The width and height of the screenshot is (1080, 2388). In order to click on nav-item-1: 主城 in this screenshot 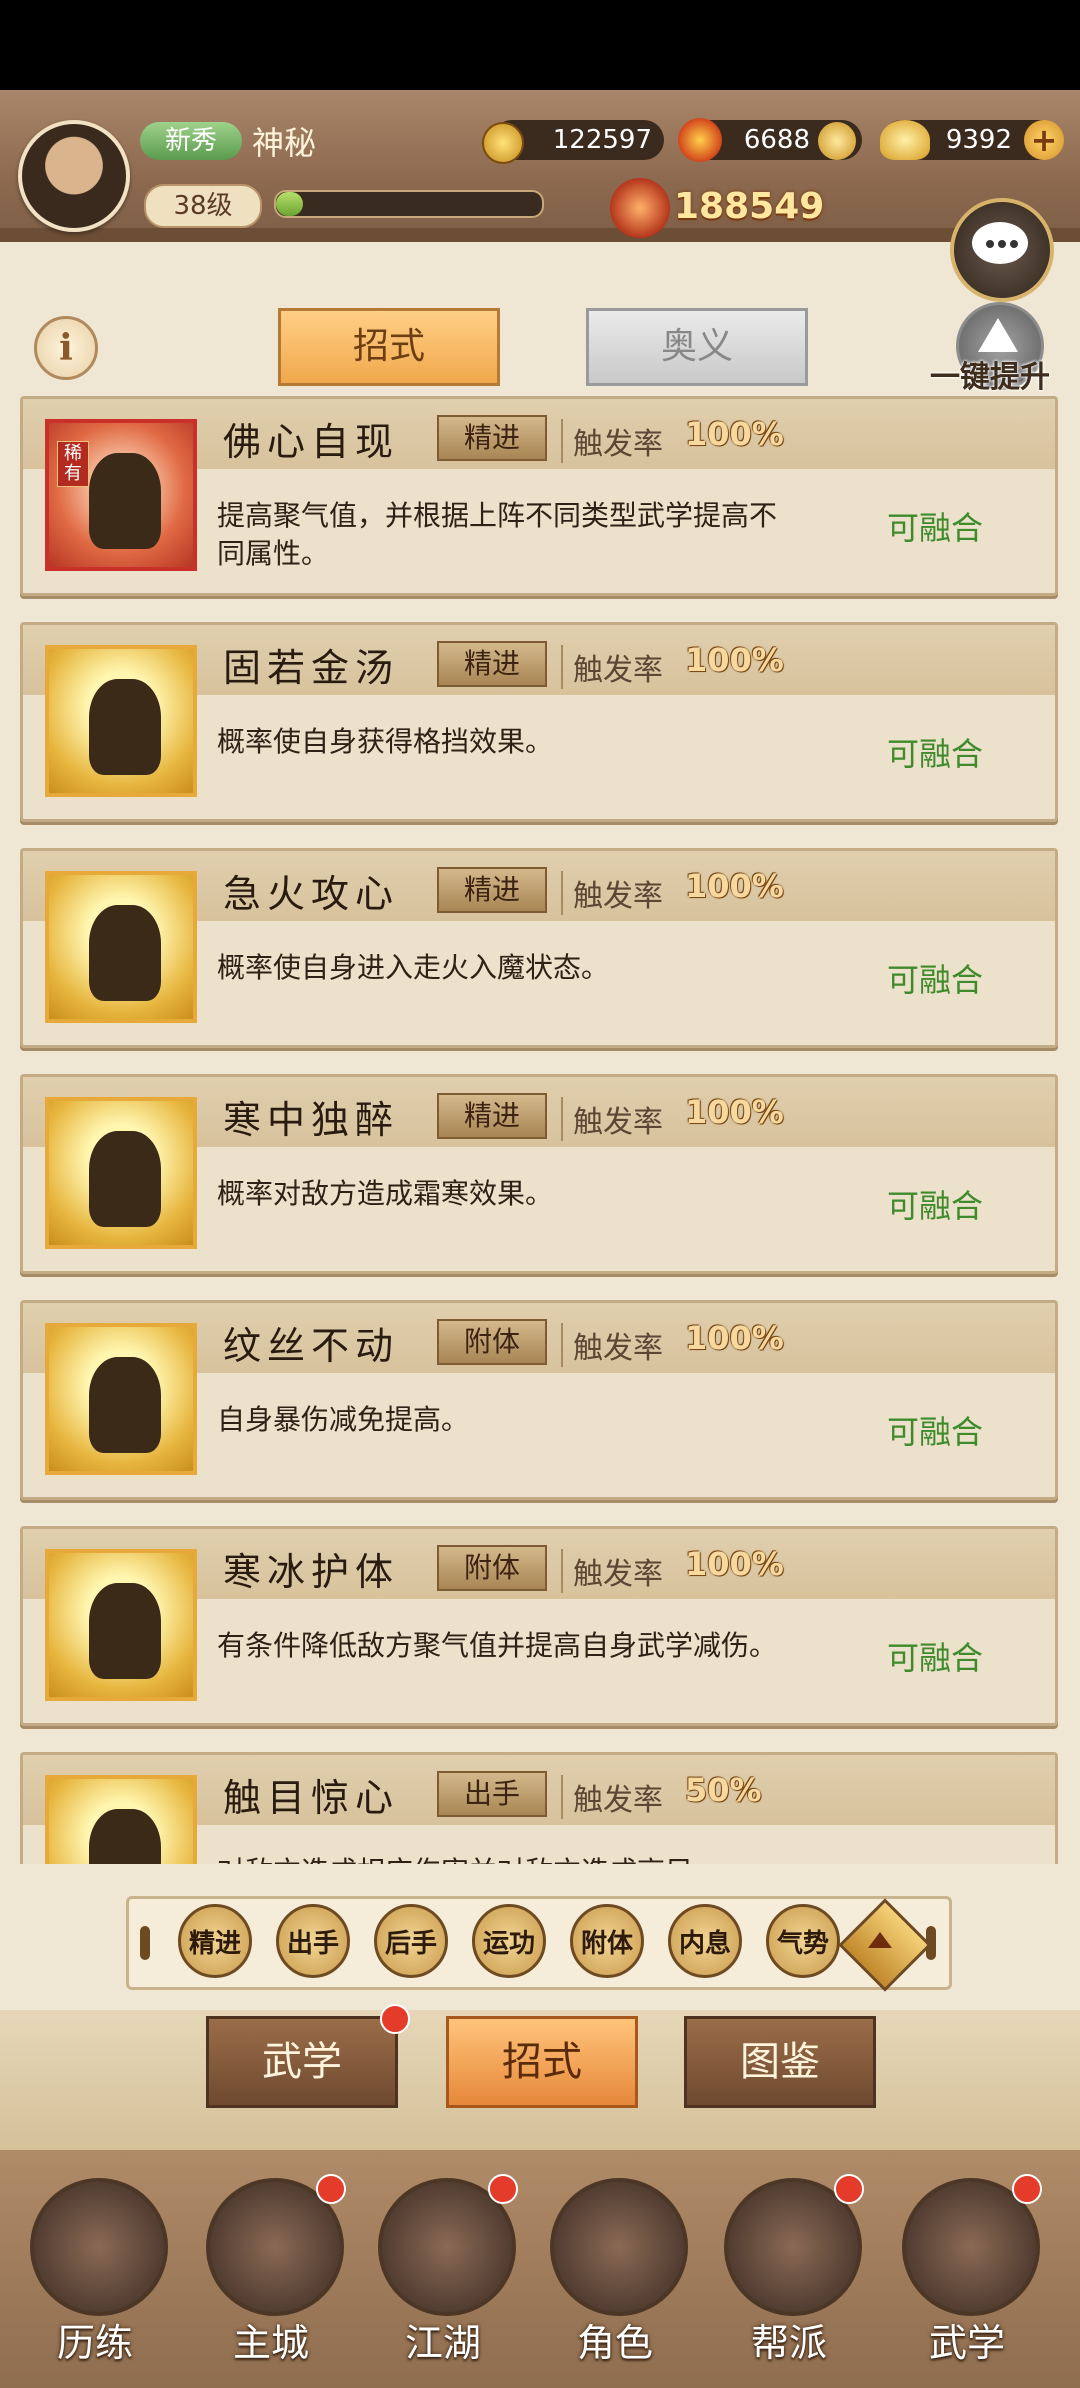, I will do `click(271, 2276)`.